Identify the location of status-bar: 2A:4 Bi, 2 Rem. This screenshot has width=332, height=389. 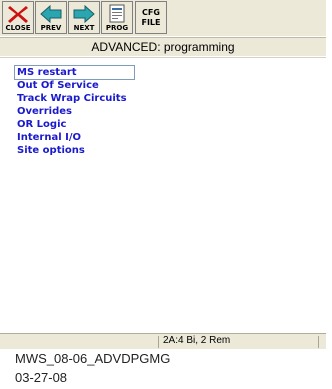
(163, 341).